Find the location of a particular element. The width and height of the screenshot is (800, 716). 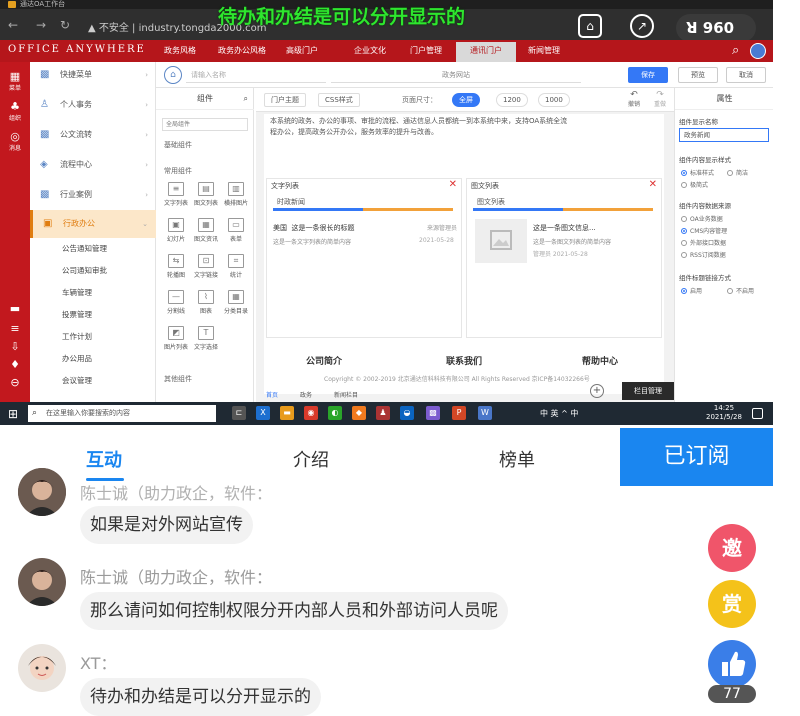

component-item: ⌇ 图表 is located at coordinates (206, 302).